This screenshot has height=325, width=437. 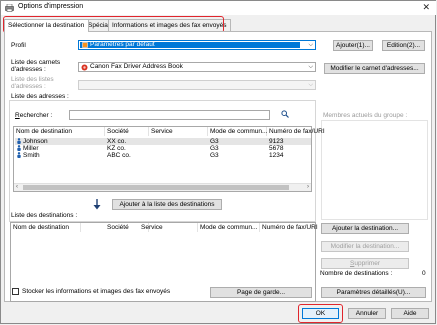 What do you see at coordinates (218, 8) in the screenshot?
I see `title-bar: Options d'impression ✕` at bounding box center [218, 8].